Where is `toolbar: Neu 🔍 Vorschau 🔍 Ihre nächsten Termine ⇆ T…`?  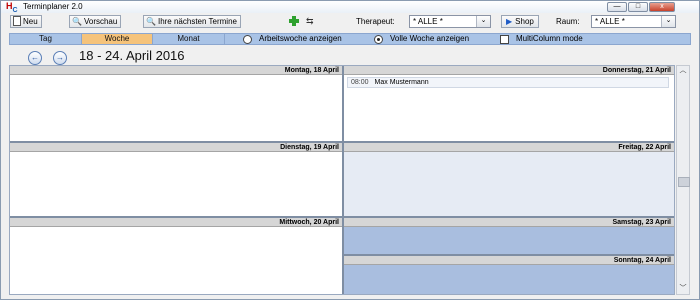
toolbar: Neu 🔍 Vorschau 🔍 Ihre nächsten Termine ⇆ T… is located at coordinates (350, 22).